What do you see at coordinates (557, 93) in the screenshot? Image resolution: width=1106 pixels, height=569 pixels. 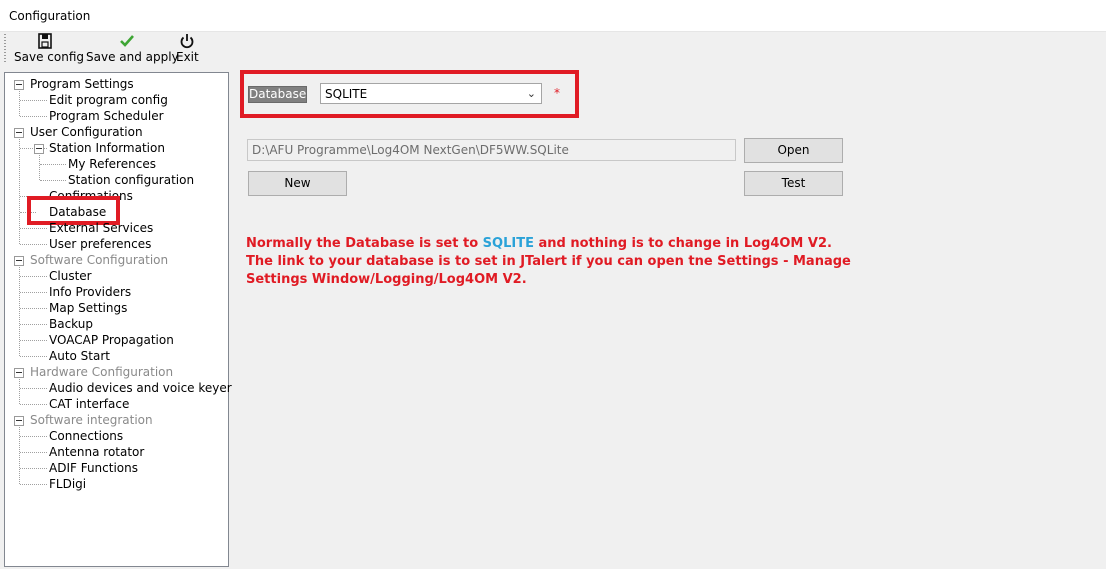 I see `required-marker: *` at bounding box center [557, 93].